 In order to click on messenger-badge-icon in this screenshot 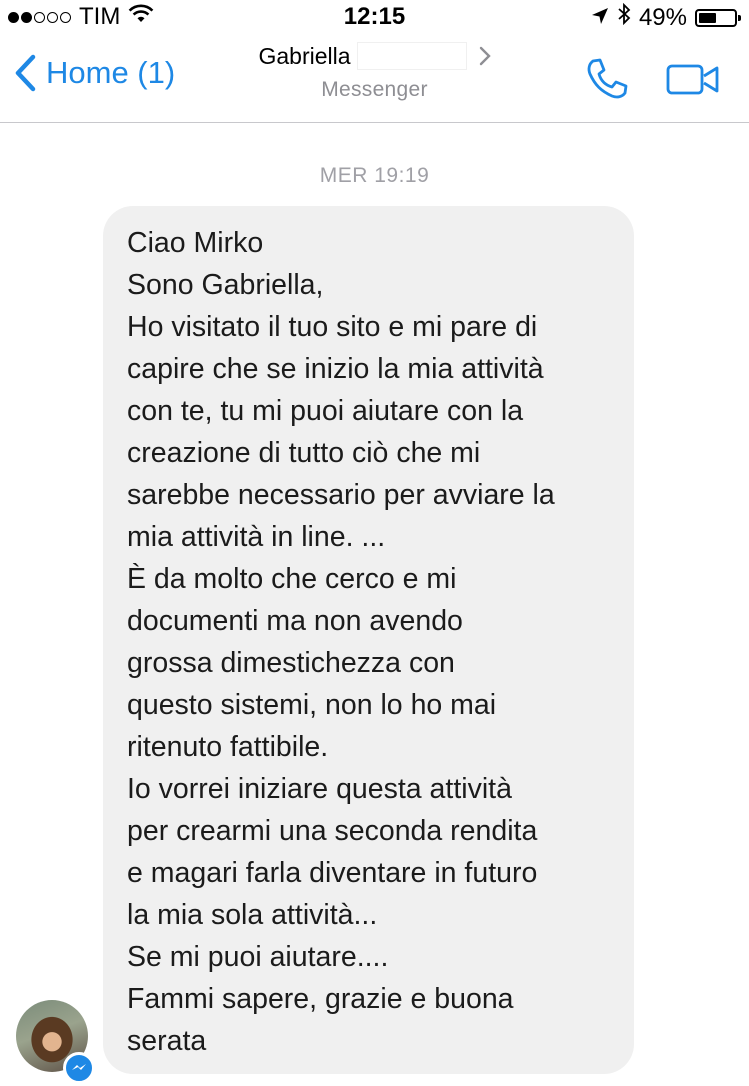, I will do `click(79, 1068)`.